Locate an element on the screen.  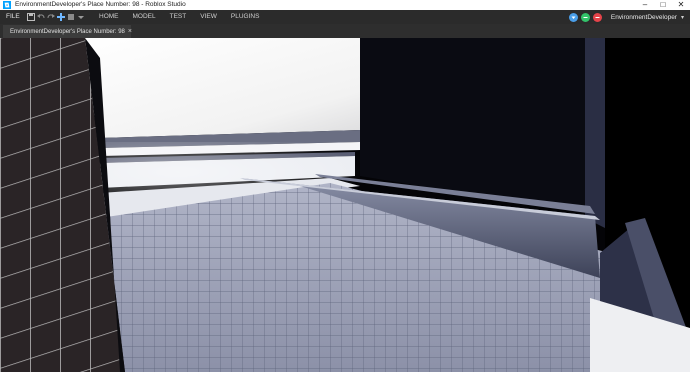
status-strip is located at coordinates (345, 379).